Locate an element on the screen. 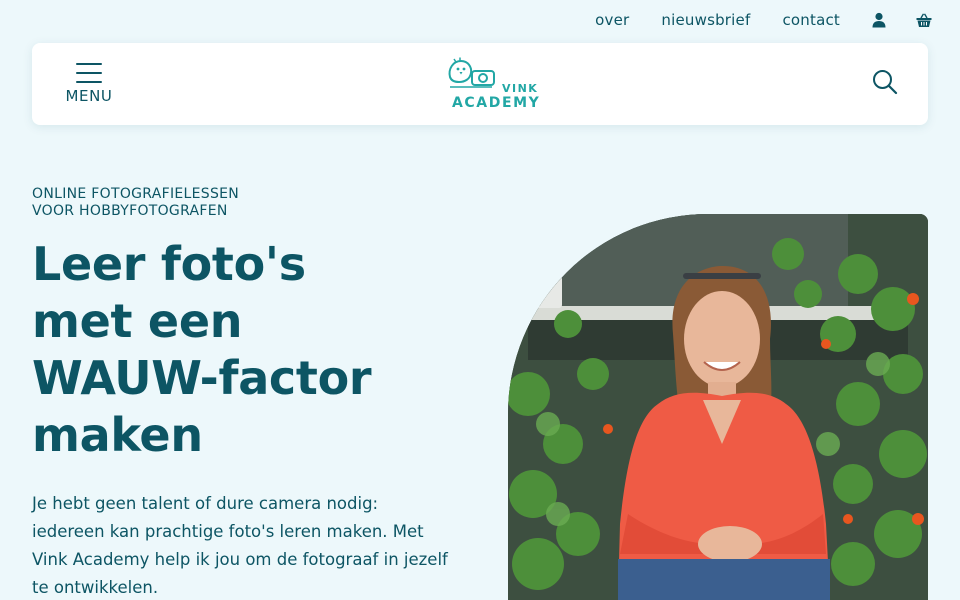  logo-text-academy: ACADEMY is located at coordinates (496, 103).